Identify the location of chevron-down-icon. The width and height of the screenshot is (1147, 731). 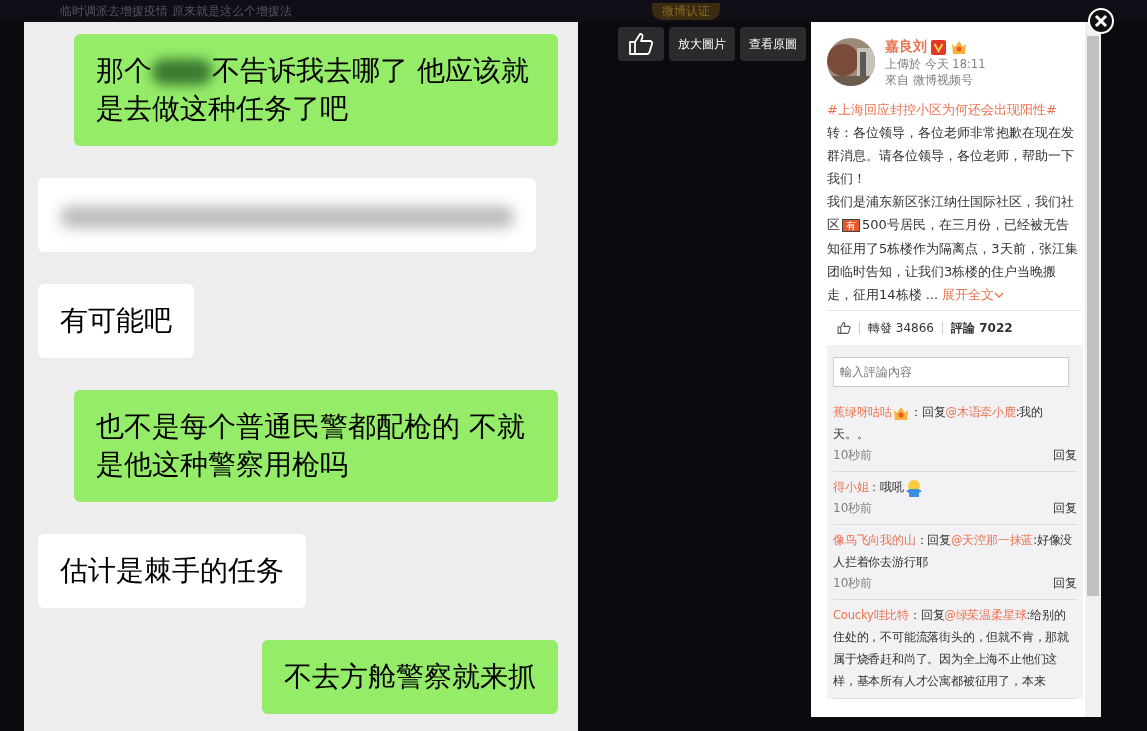
(999, 295).